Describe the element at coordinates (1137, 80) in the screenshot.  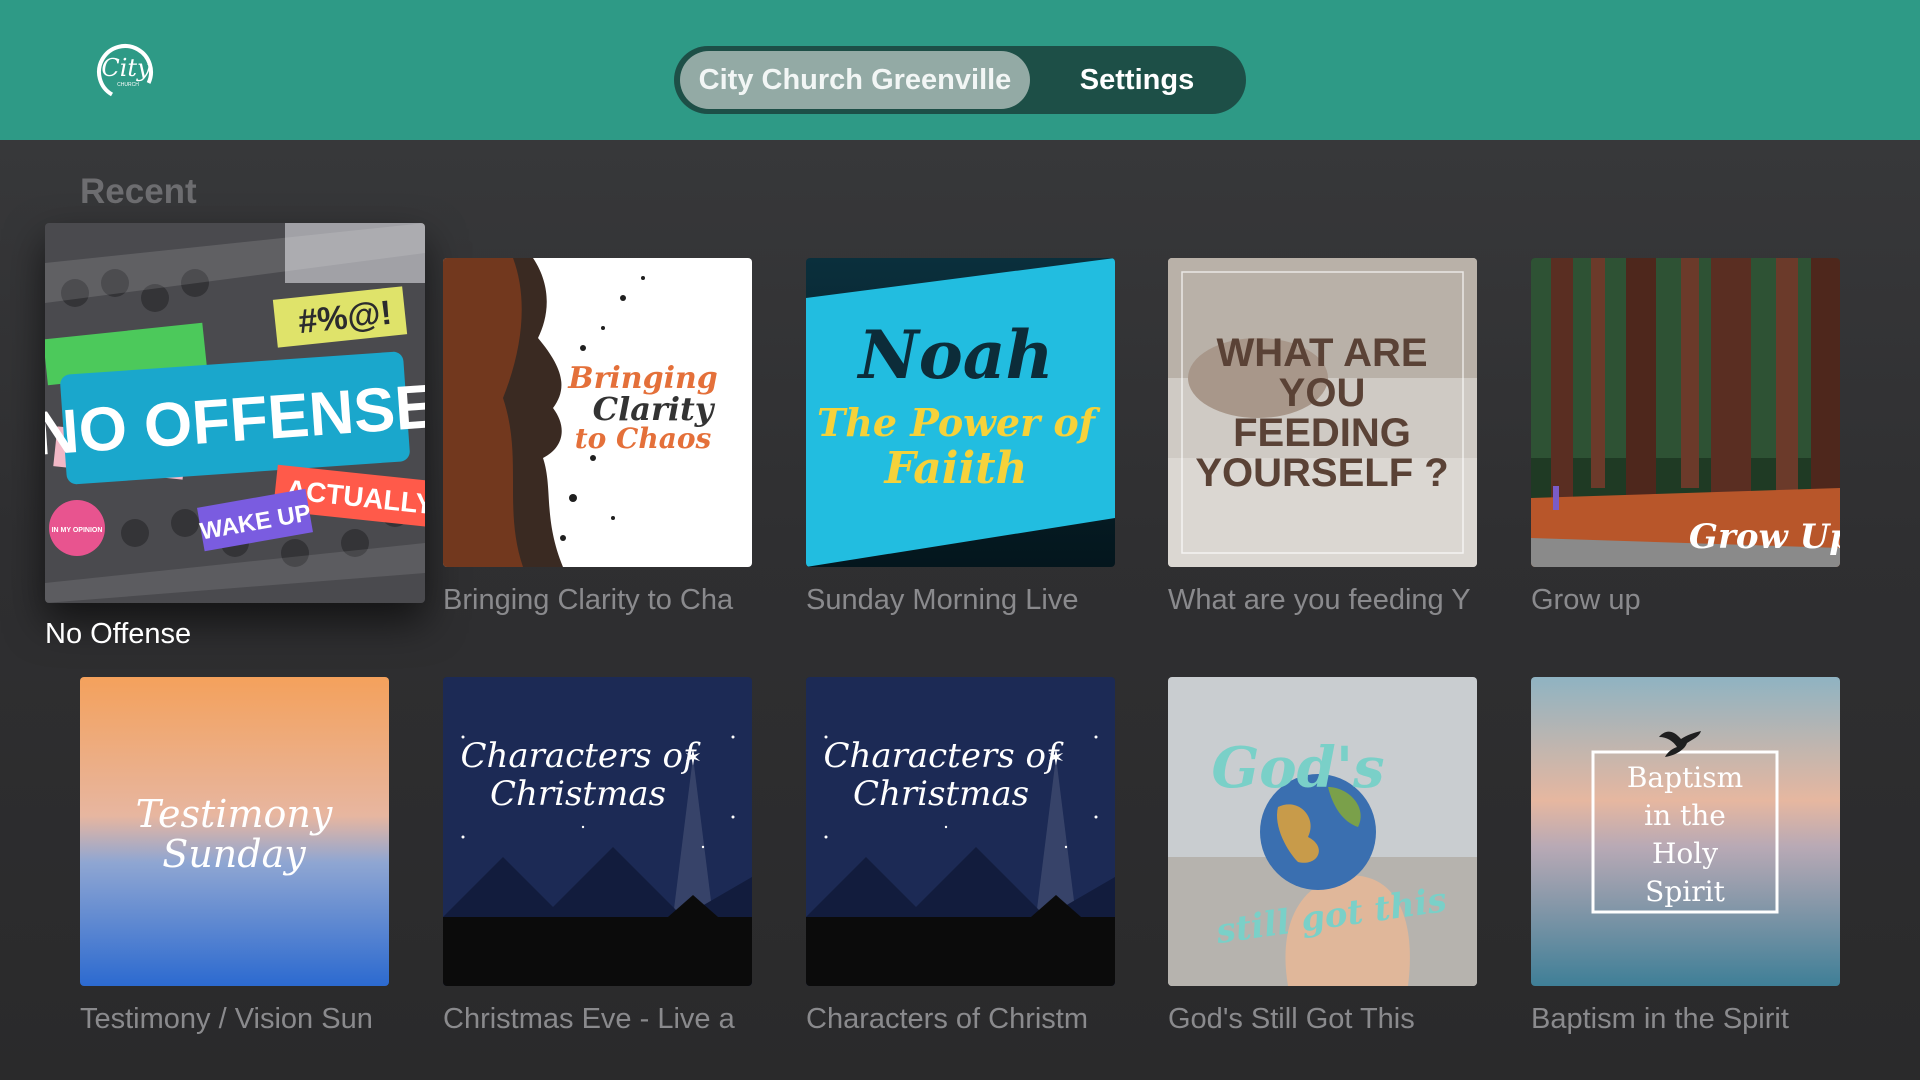
I see `tab-settings: Settings` at that location.